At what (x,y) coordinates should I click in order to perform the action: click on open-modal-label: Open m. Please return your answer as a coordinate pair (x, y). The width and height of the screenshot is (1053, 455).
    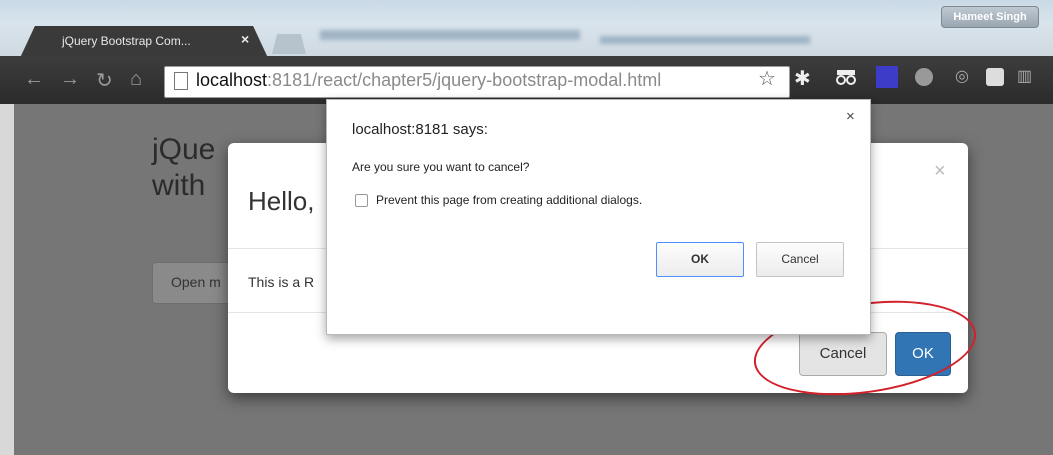
    Looking at the image, I should click on (196, 282).